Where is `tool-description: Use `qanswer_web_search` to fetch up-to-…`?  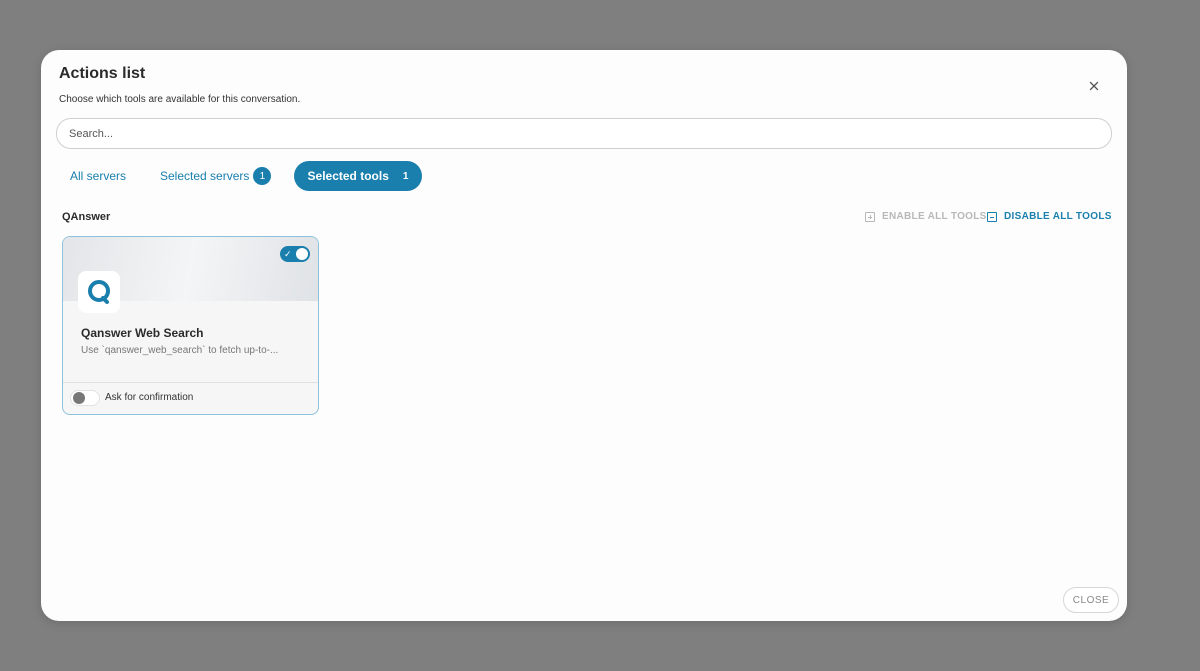 tool-description: Use `qanswer_web_search` to fetch up-to-… is located at coordinates (180, 350).